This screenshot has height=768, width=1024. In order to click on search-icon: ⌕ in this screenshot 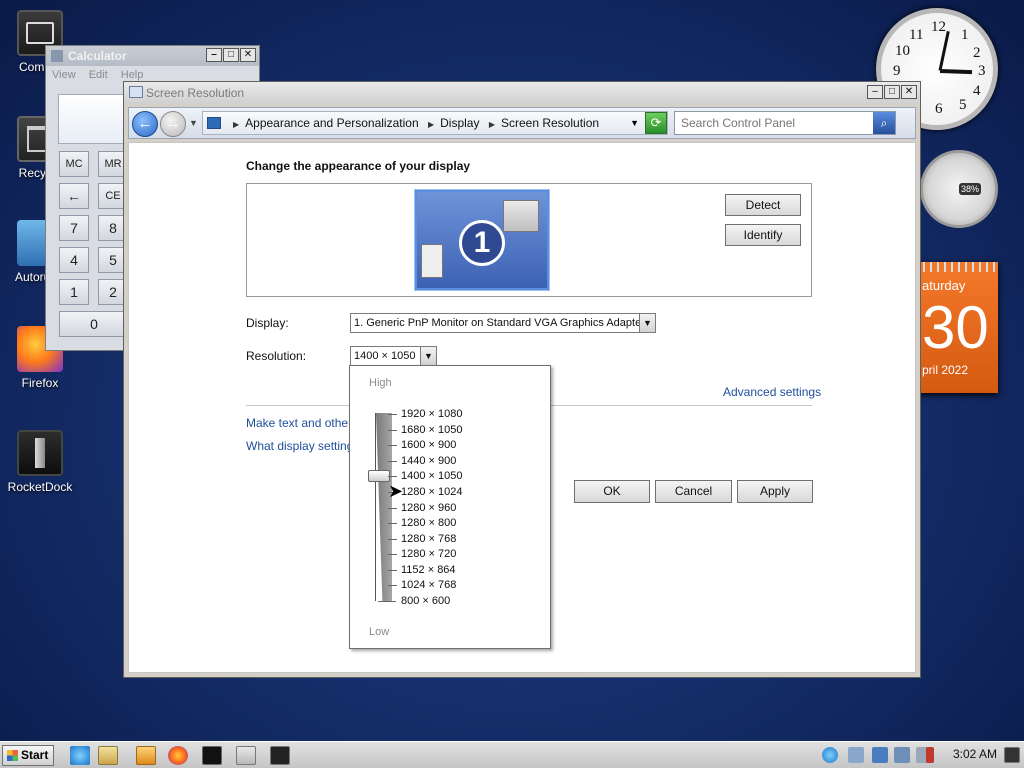, I will do `click(884, 123)`.